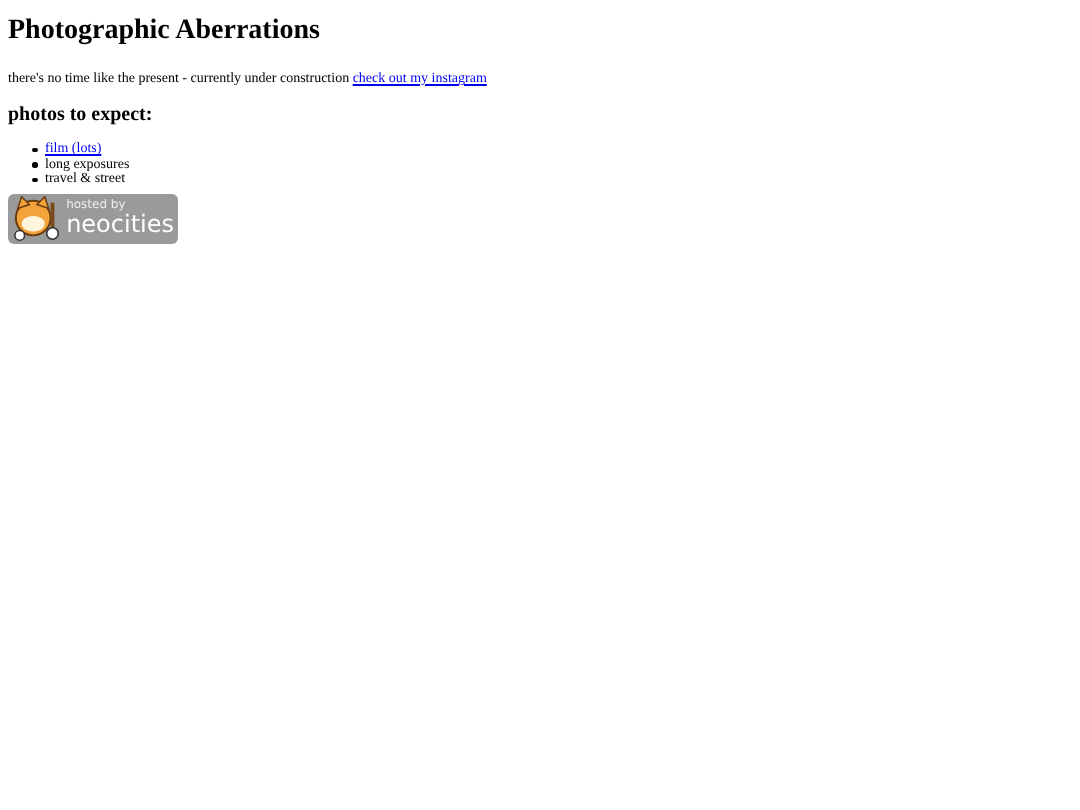  What do you see at coordinates (37, 218) in the screenshot?
I see `cat-mascot-icon` at bounding box center [37, 218].